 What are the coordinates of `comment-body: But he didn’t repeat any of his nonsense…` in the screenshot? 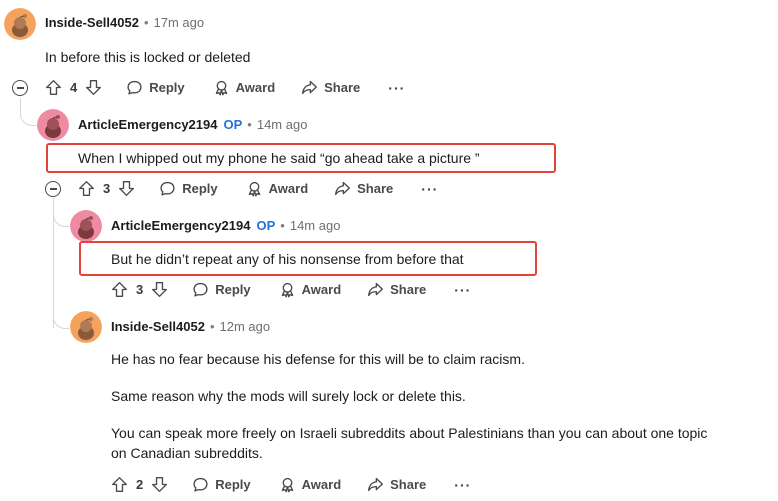 It's located at (287, 259).